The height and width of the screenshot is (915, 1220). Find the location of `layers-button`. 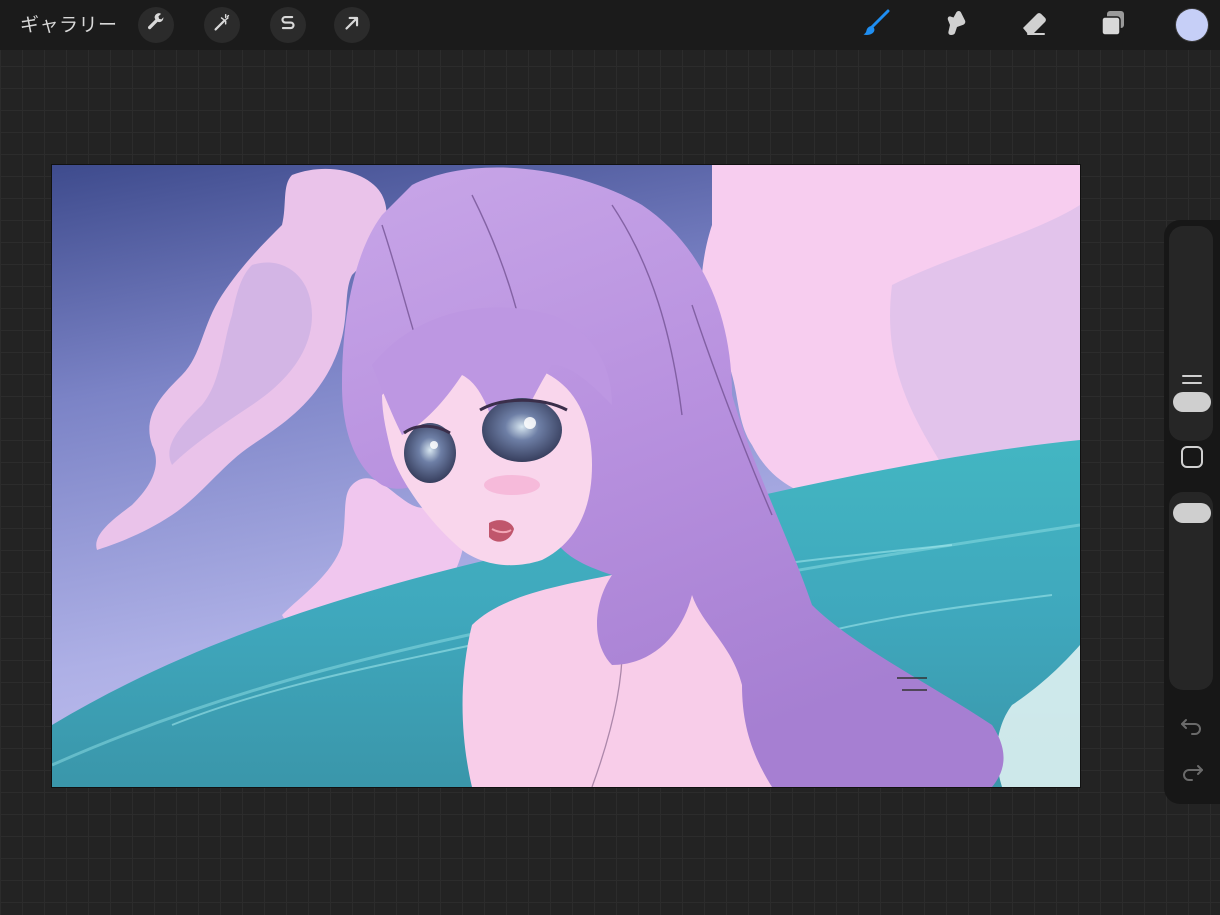

layers-button is located at coordinates (1113, 25).